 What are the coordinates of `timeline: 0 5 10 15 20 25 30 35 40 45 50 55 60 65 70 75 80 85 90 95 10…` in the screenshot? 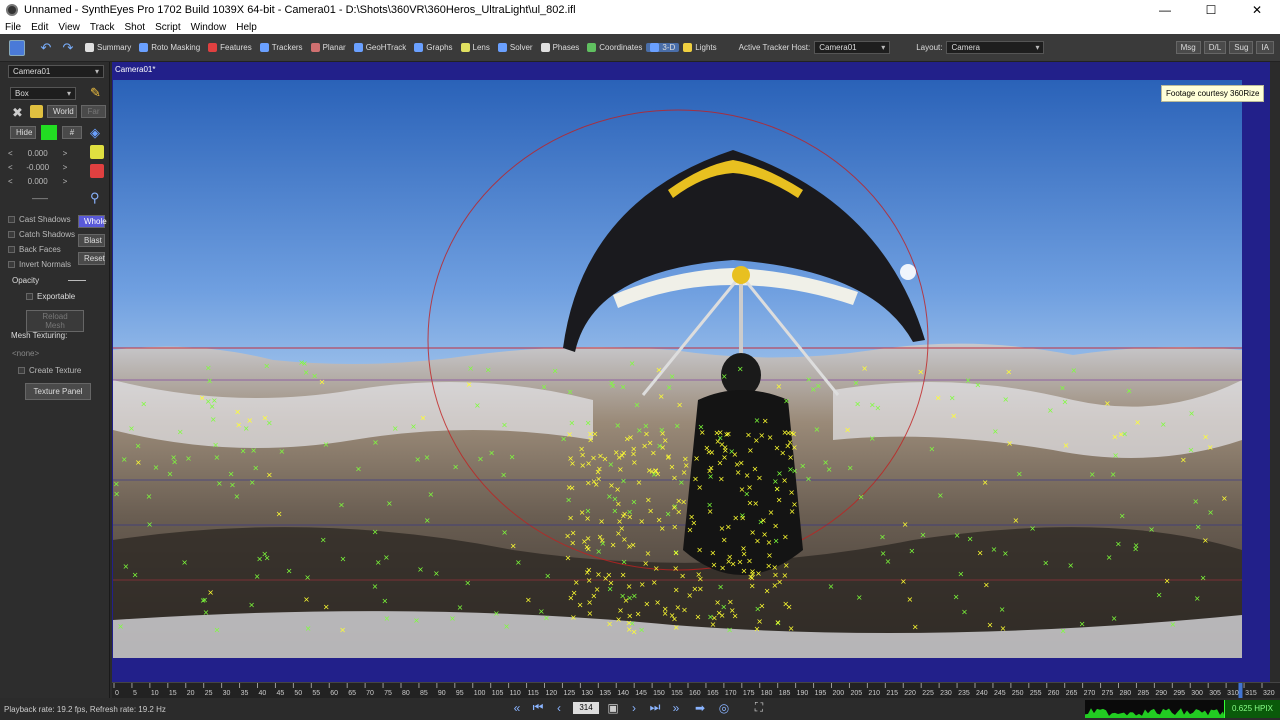 It's located at (696, 690).